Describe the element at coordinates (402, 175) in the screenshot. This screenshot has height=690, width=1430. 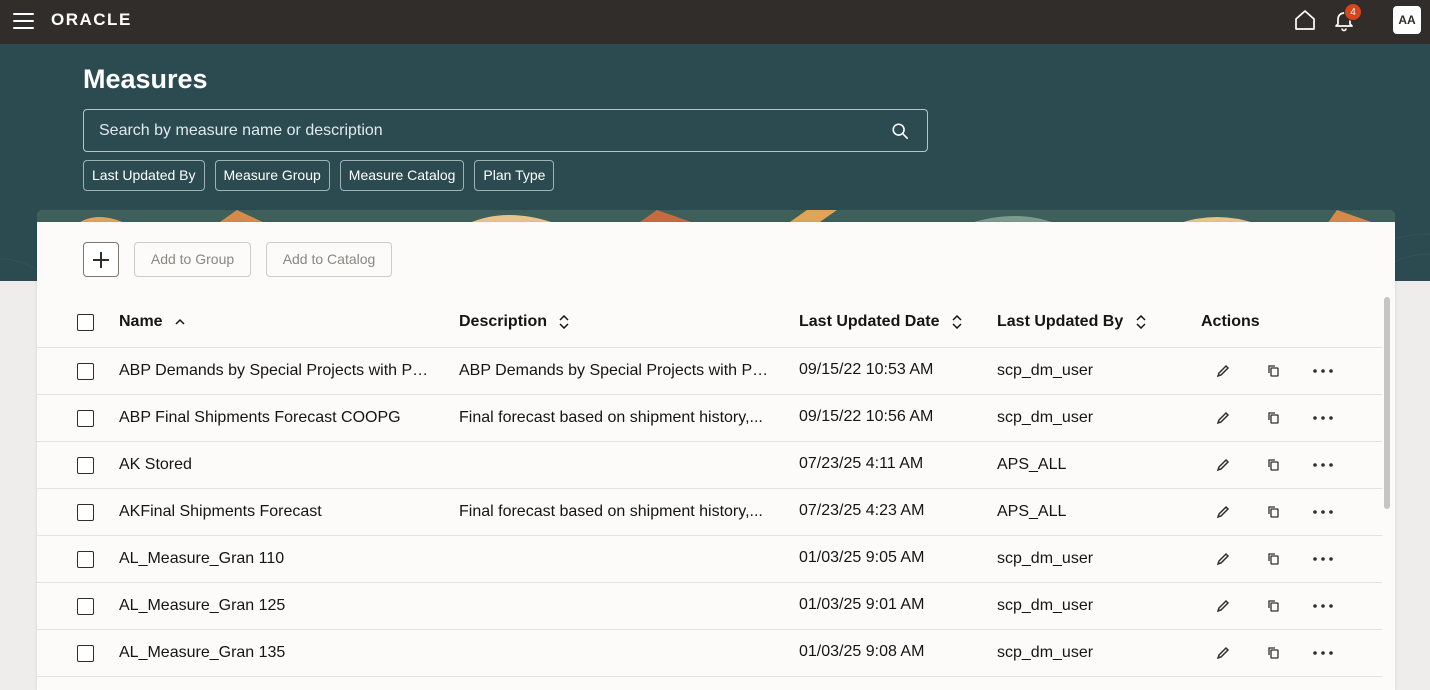
I see `filter-measure-catalog: Measure Catalog` at that location.